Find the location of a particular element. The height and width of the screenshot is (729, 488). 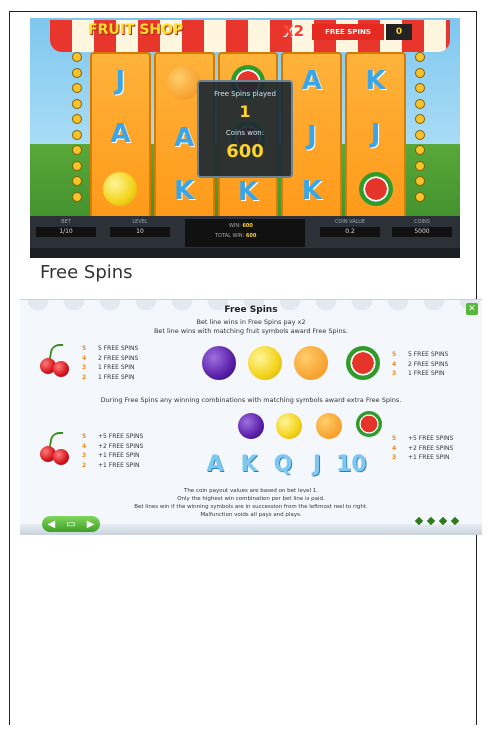

free-spins-played-value: 1 is located at coordinates (245, 111).